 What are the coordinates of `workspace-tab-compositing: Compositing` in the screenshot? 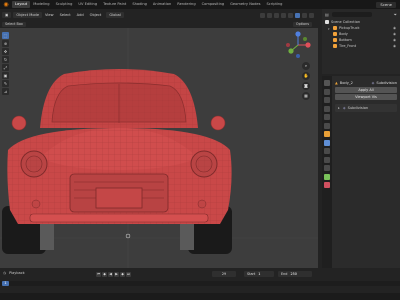 It's located at (213, 4).